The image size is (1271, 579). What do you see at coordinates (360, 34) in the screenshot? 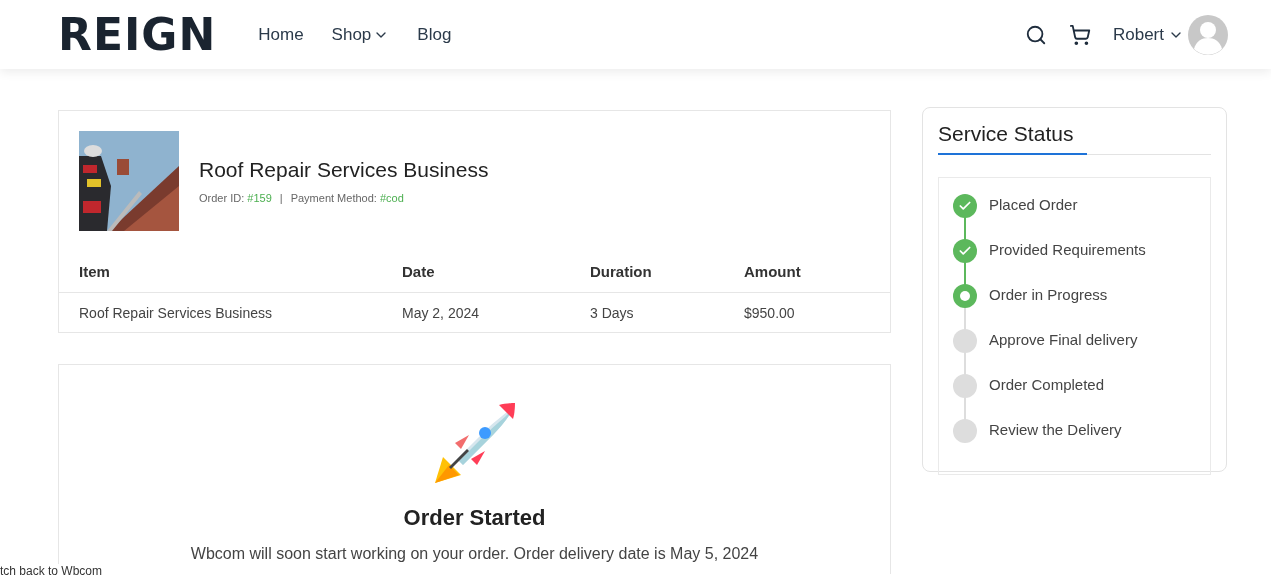
I see `nav-link: Shop` at bounding box center [360, 34].